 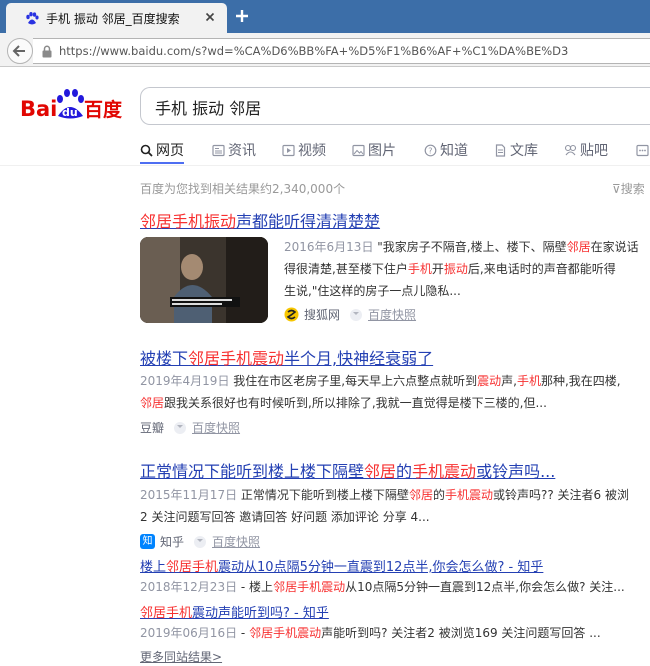 I want to click on video-icon, so click(x=288, y=150).